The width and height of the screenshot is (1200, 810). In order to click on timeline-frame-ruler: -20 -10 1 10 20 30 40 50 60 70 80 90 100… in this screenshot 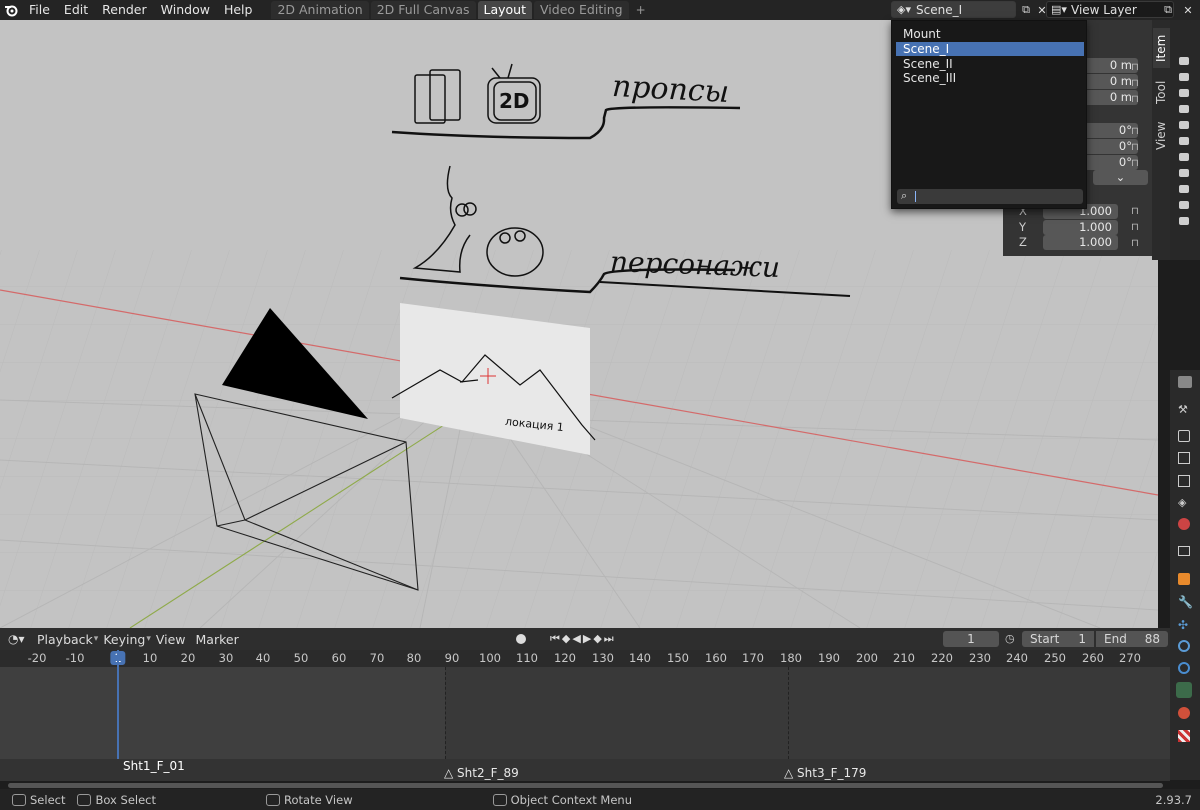, I will do `click(585, 658)`.